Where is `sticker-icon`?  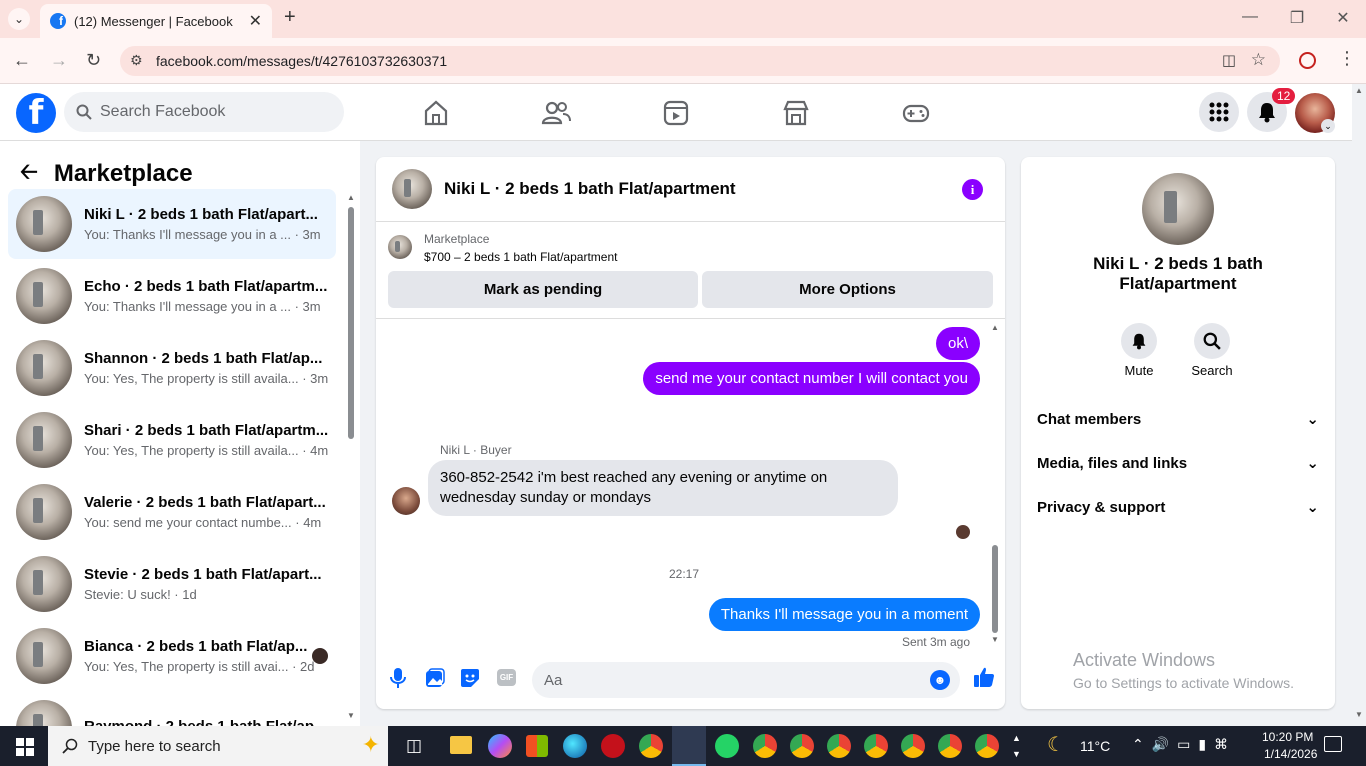
sticker-icon is located at coordinates (470, 678).